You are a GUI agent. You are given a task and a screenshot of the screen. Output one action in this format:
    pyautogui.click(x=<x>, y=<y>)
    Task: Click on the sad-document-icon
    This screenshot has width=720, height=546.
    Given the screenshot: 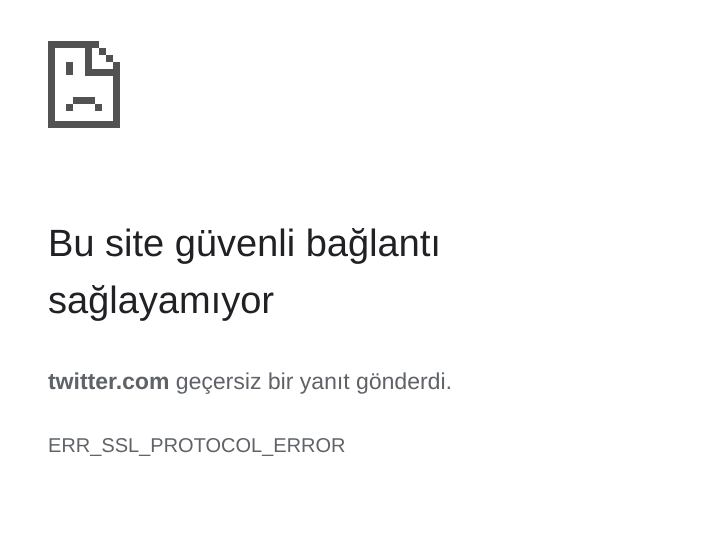 What is the action you would take?
    pyautogui.click(x=84, y=84)
    